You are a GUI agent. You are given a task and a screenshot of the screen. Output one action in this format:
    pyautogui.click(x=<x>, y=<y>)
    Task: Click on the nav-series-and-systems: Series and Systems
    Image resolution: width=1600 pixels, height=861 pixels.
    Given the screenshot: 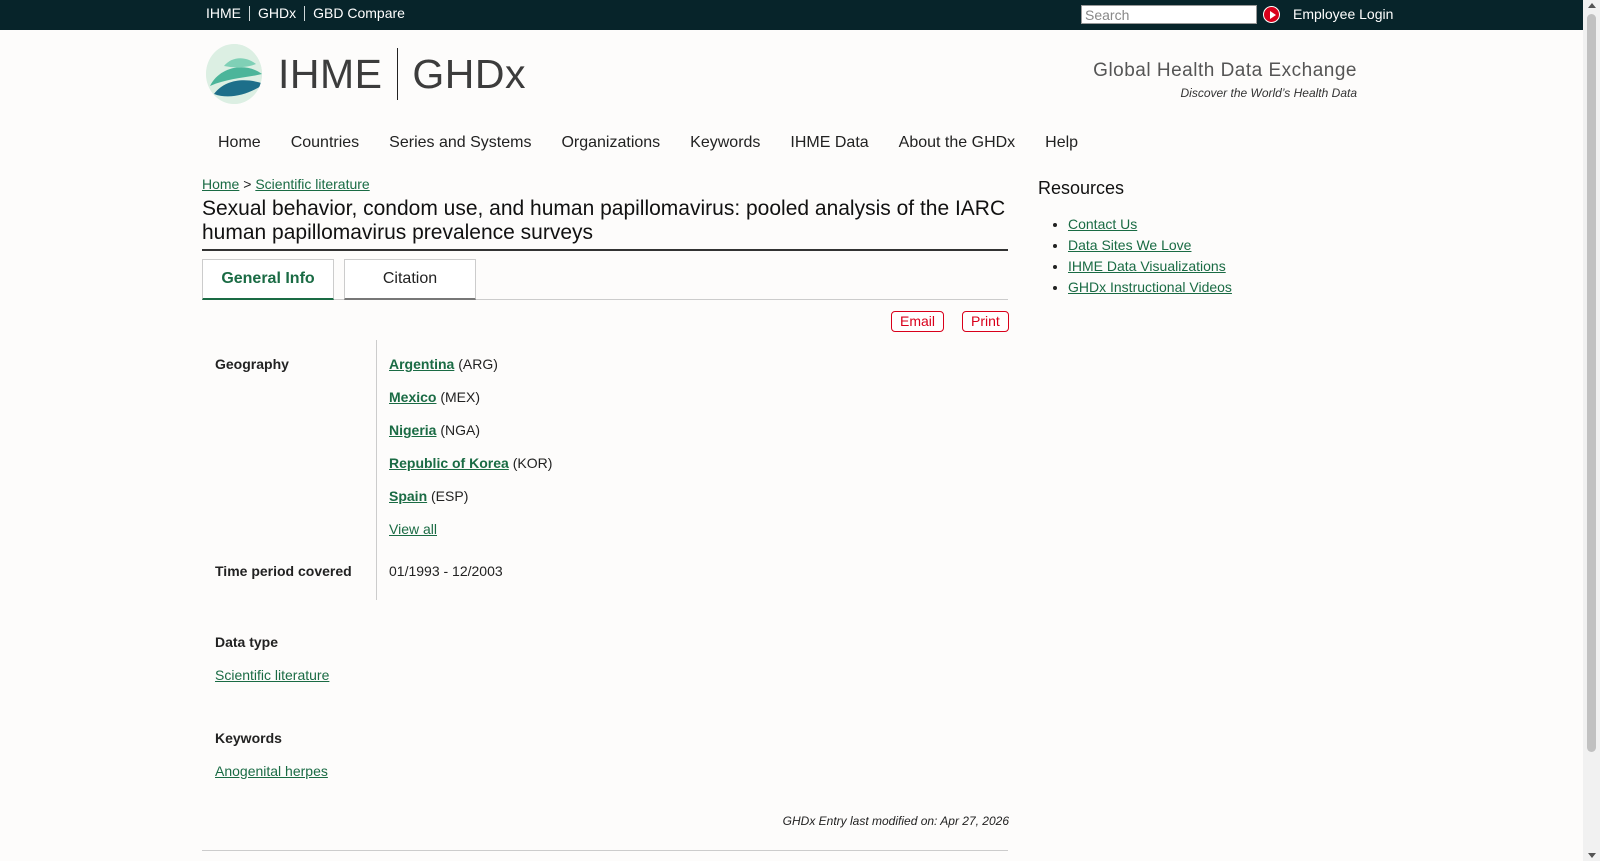 What is the action you would take?
    pyautogui.click(x=460, y=143)
    